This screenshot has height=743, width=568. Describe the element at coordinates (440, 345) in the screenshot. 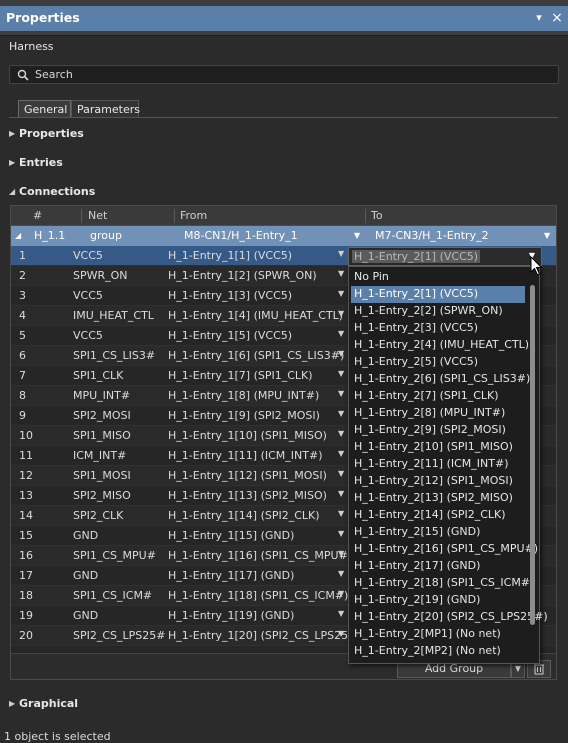

I see `dropdown-option: H_1-Entry_2[4] (IMU_HEAT_CTL)` at that location.